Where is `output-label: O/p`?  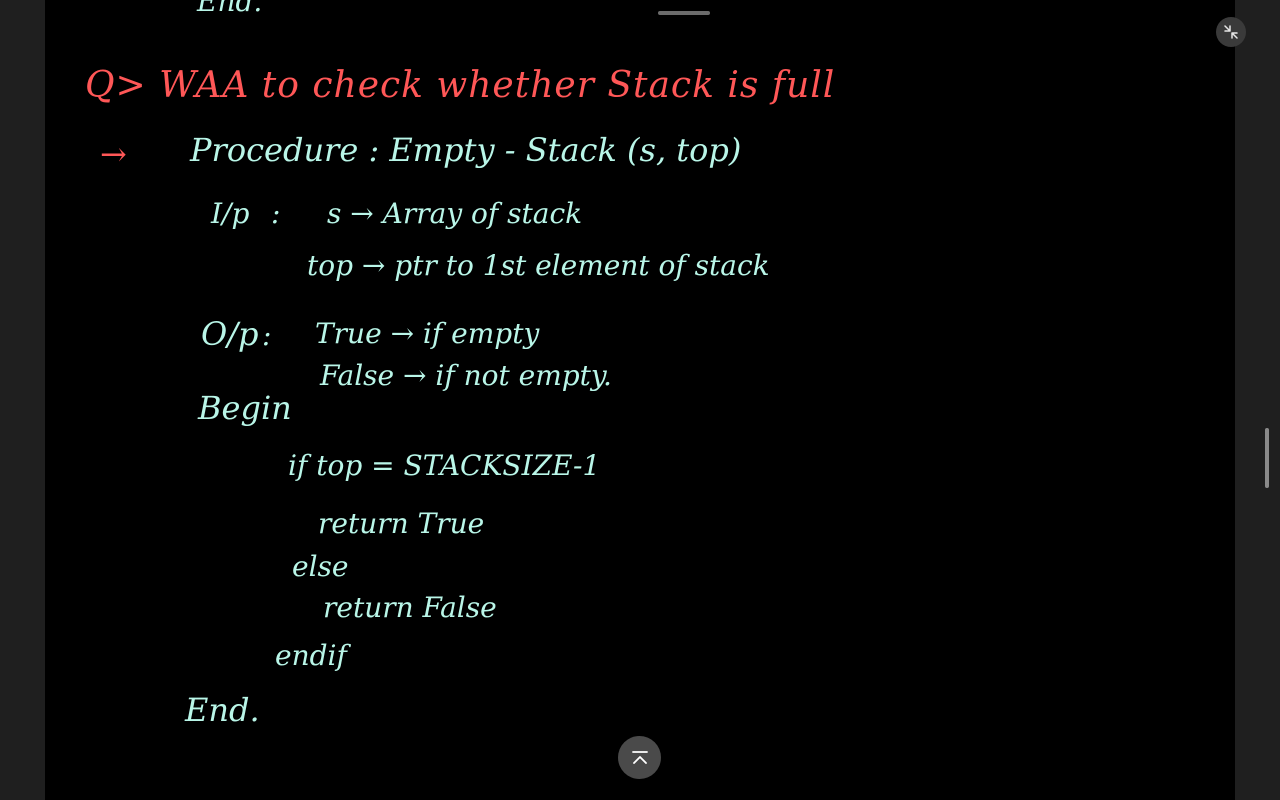
output-label: O/p is located at coordinates (230, 334).